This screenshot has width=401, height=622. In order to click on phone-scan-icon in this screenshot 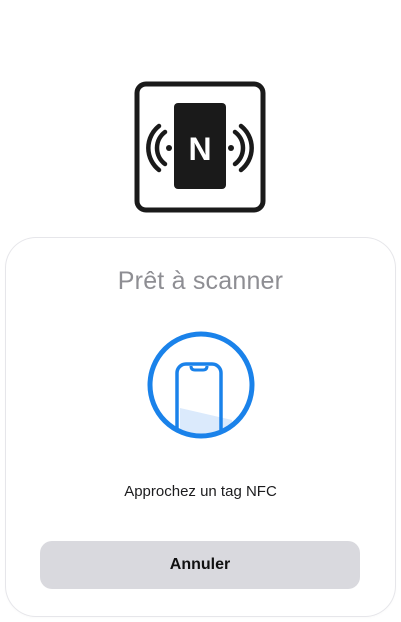, I will do `click(201, 385)`.